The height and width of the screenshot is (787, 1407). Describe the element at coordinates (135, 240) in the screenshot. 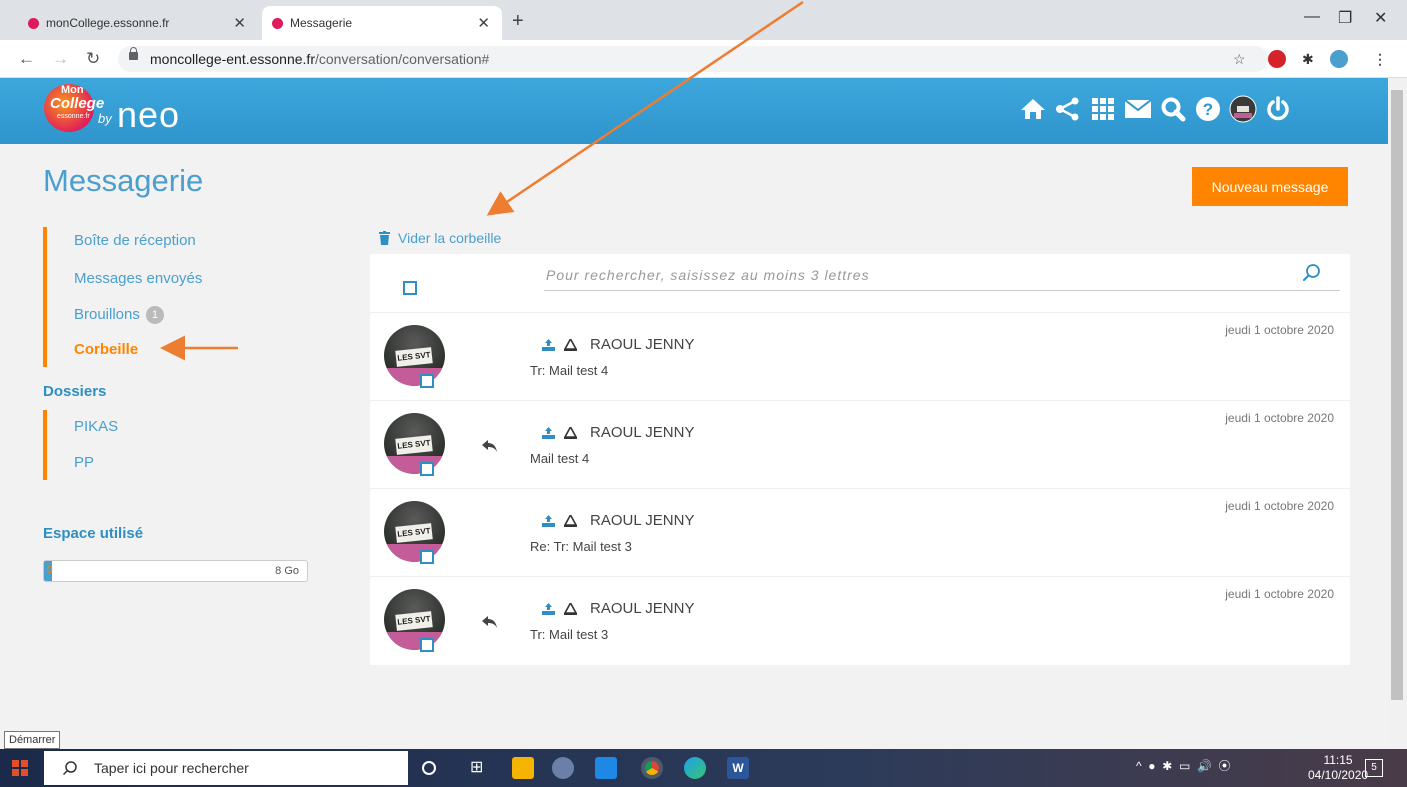

I see `sidebar-item-inbox: Boîte de réception` at that location.